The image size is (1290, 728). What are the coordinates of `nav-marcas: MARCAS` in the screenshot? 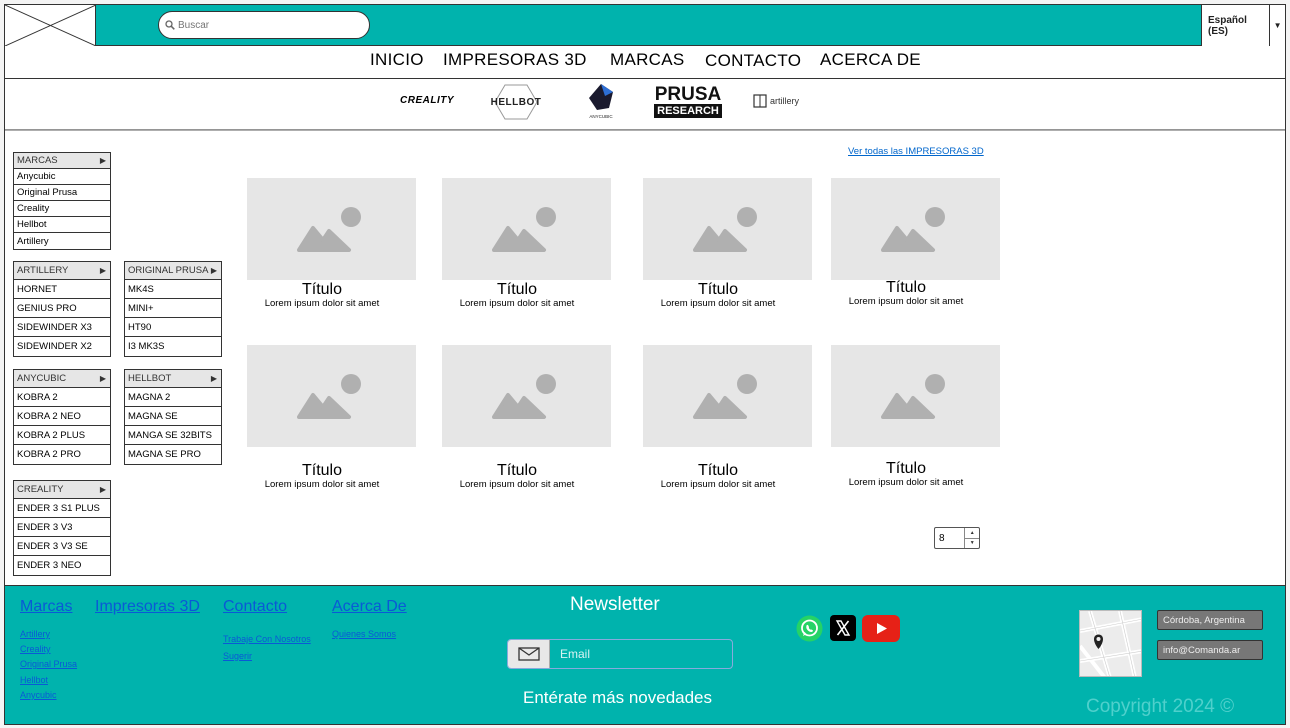 It's located at (647, 60).